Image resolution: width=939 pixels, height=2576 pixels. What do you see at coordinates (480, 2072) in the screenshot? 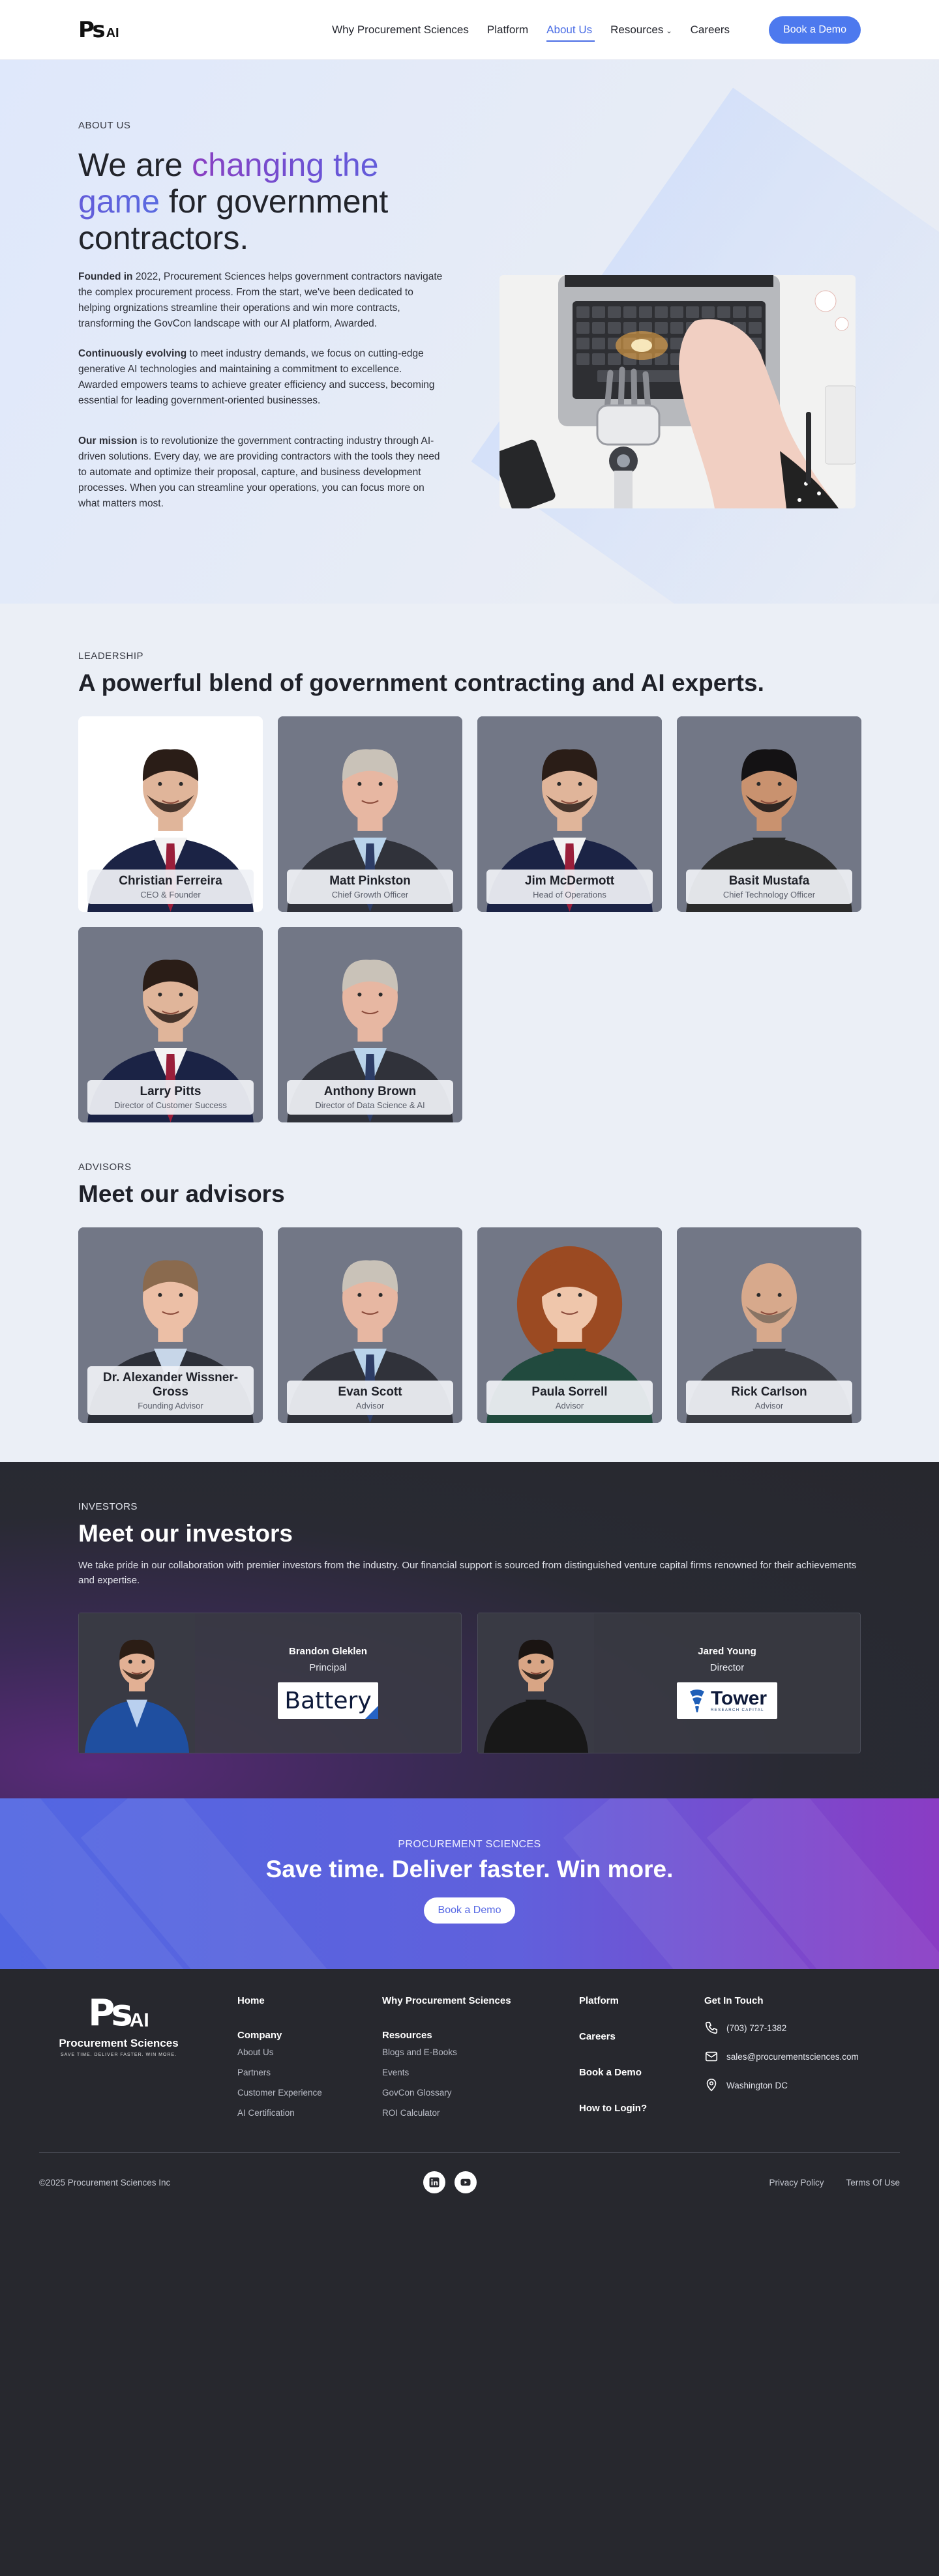
I see `footer-link-events: Events` at bounding box center [480, 2072].